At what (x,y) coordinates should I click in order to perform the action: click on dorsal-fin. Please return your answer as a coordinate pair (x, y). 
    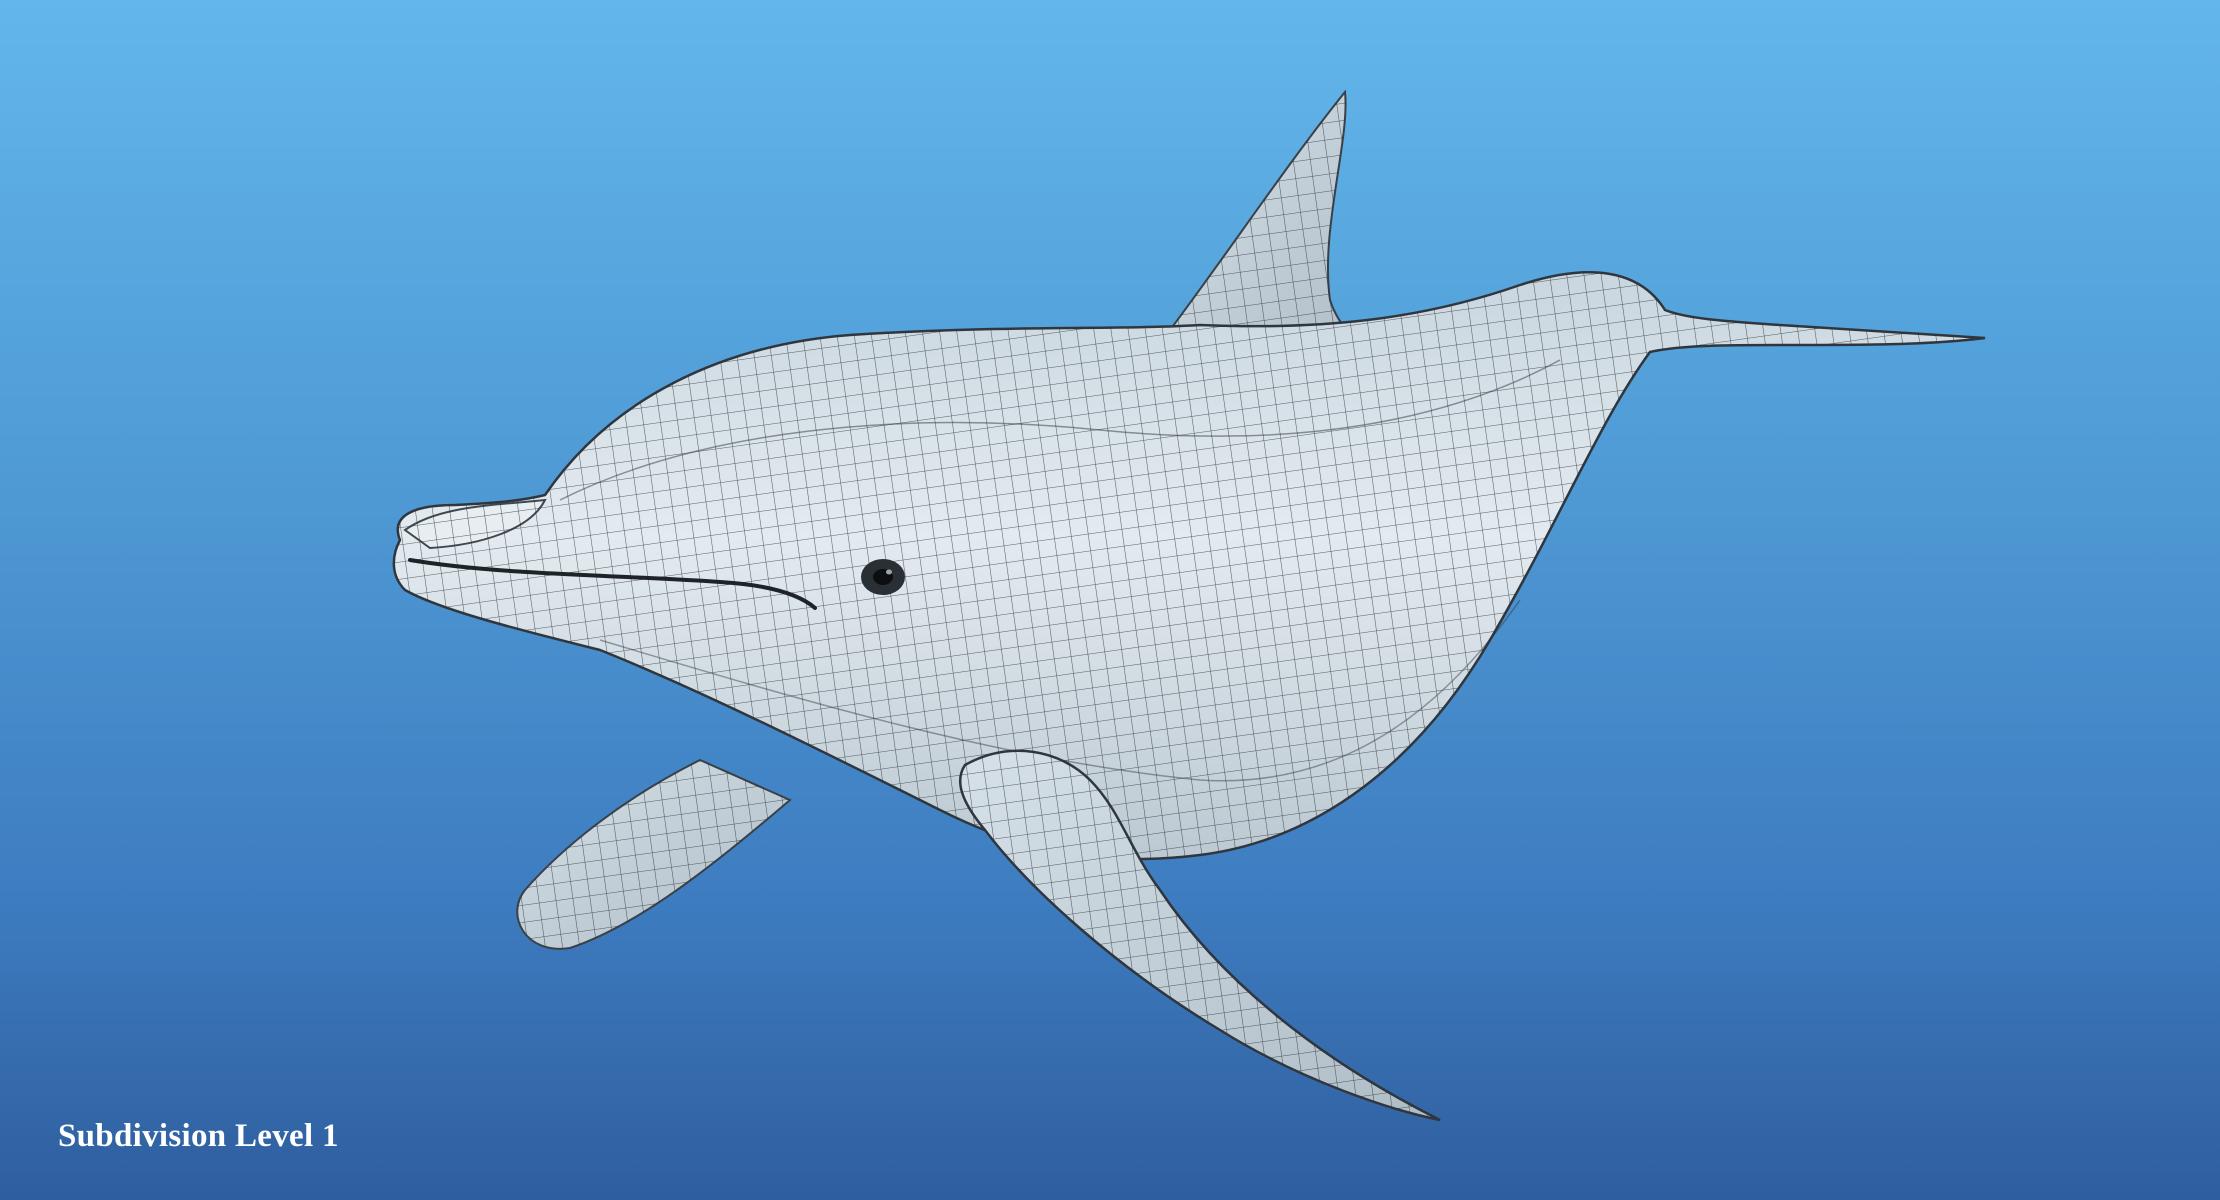
    Looking at the image, I should click on (1274, 221).